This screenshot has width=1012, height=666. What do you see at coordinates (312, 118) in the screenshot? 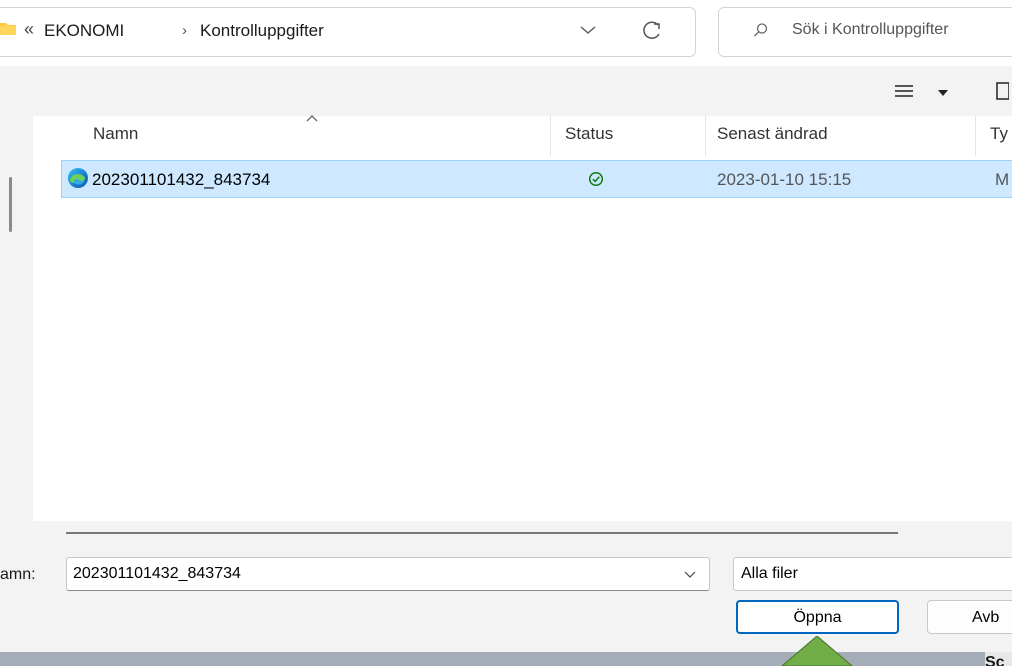
I see `sort-ascending-icon` at bounding box center [312, 118].